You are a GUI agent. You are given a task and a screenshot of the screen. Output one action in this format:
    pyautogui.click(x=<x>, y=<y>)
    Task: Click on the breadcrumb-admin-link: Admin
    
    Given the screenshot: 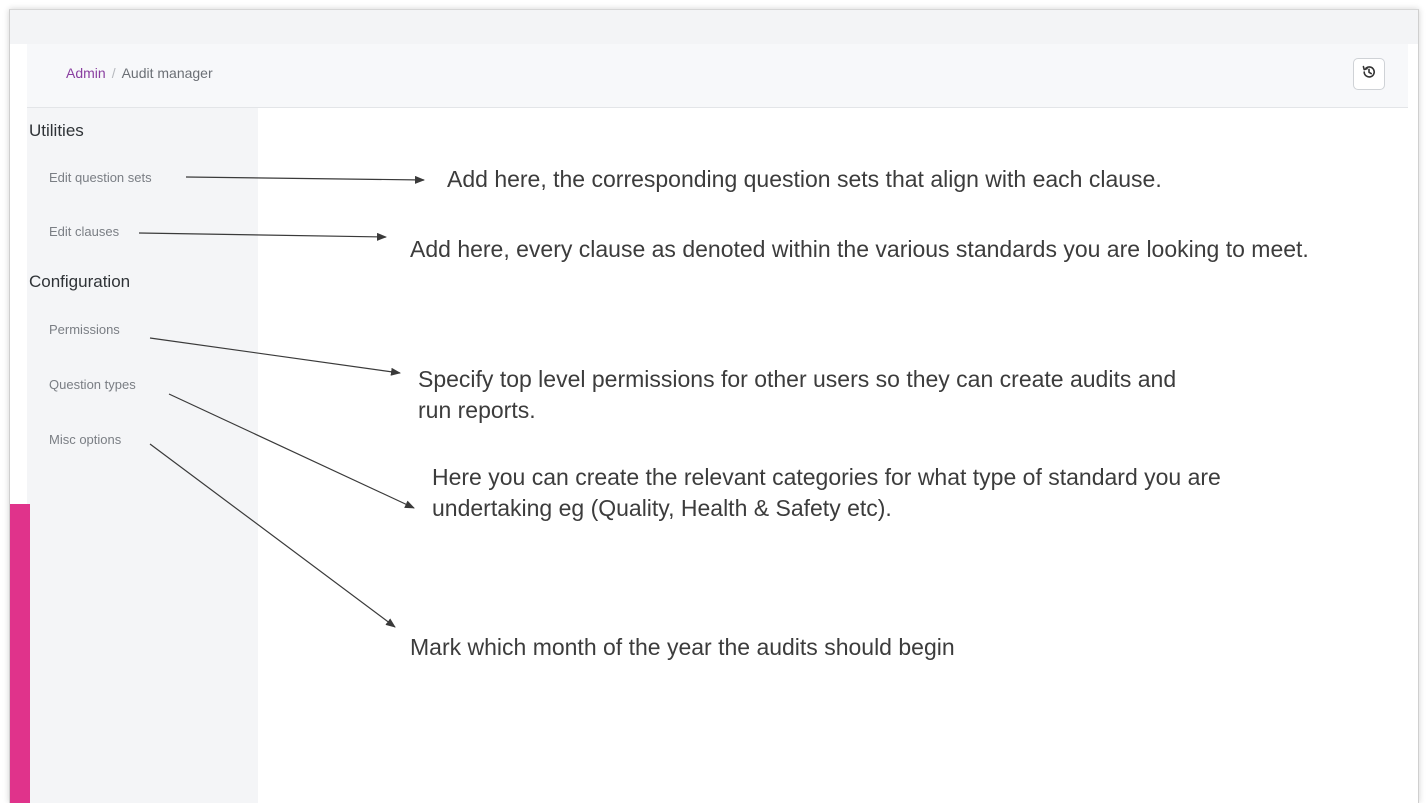 What is the action you would take?
    pyautogui.click(x=86, y=73)
    